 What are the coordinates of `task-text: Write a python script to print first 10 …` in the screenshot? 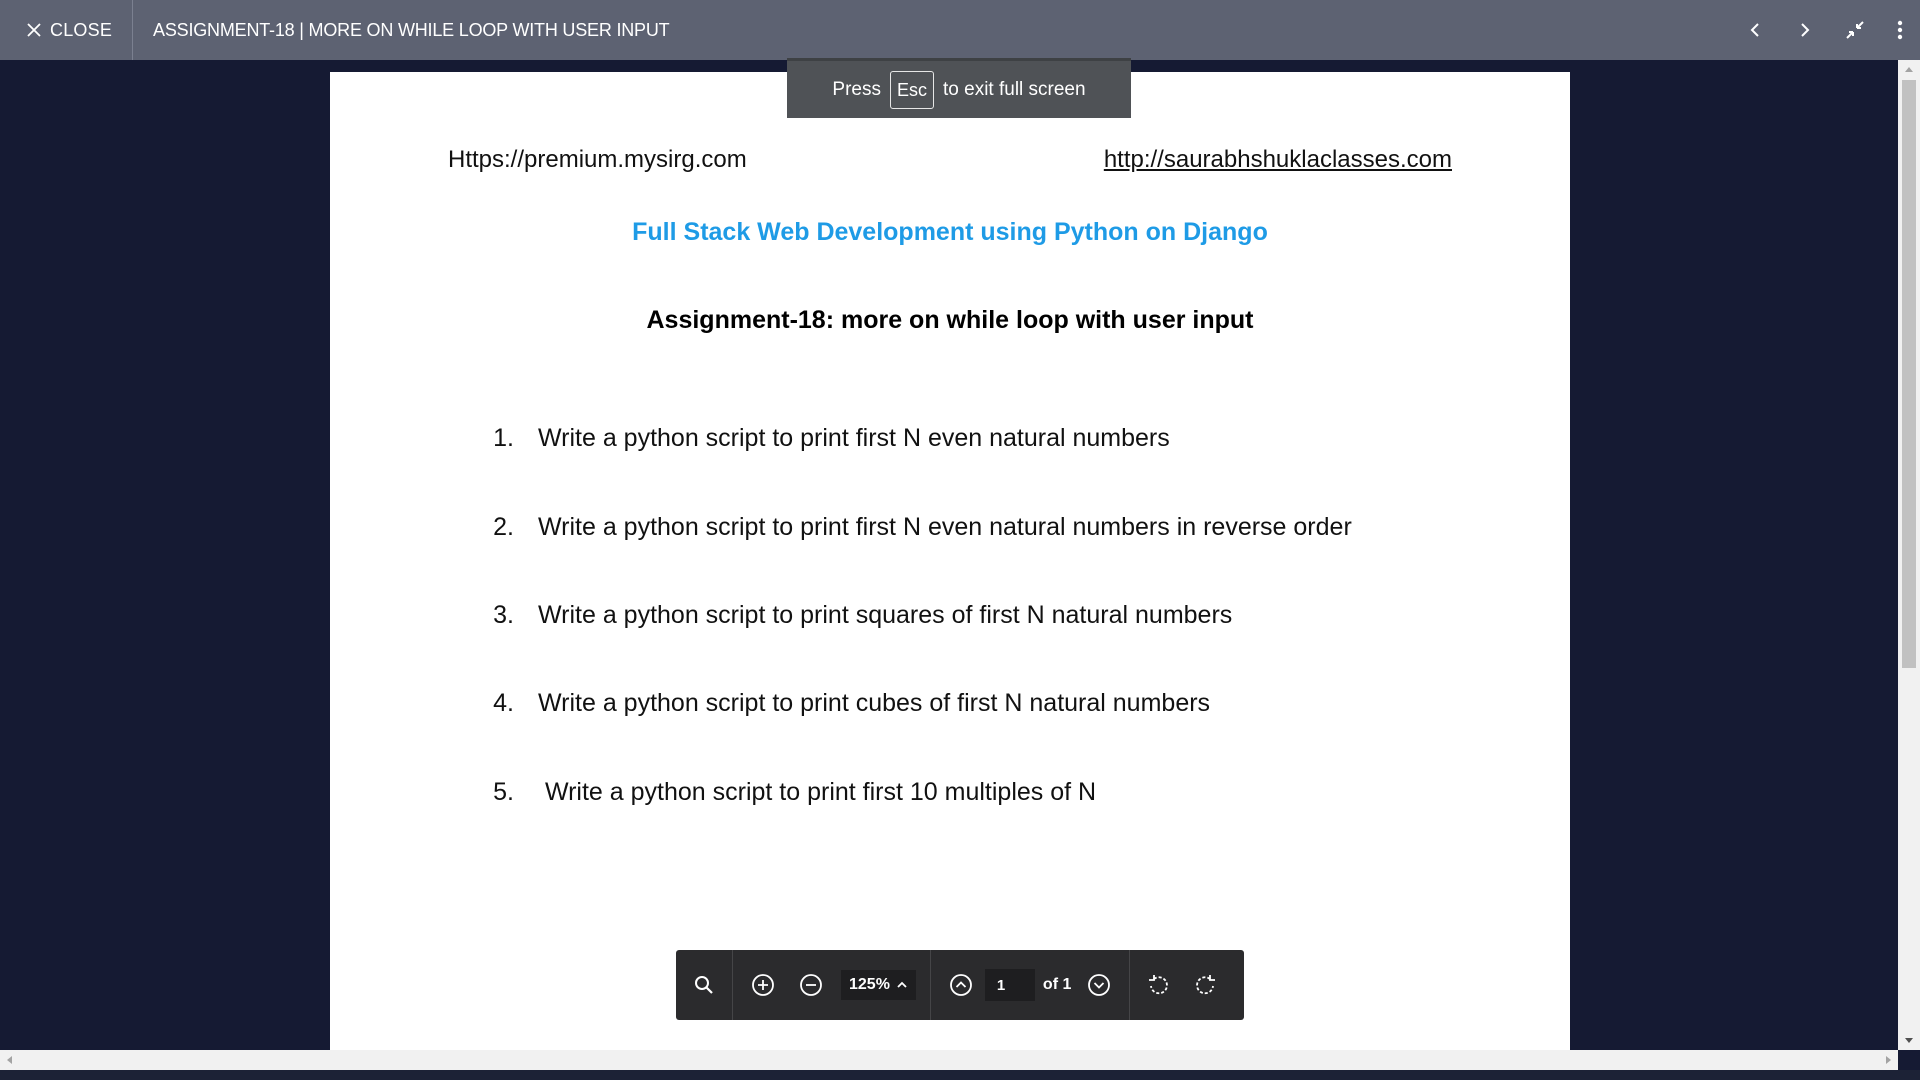 It's located at (817, 792).